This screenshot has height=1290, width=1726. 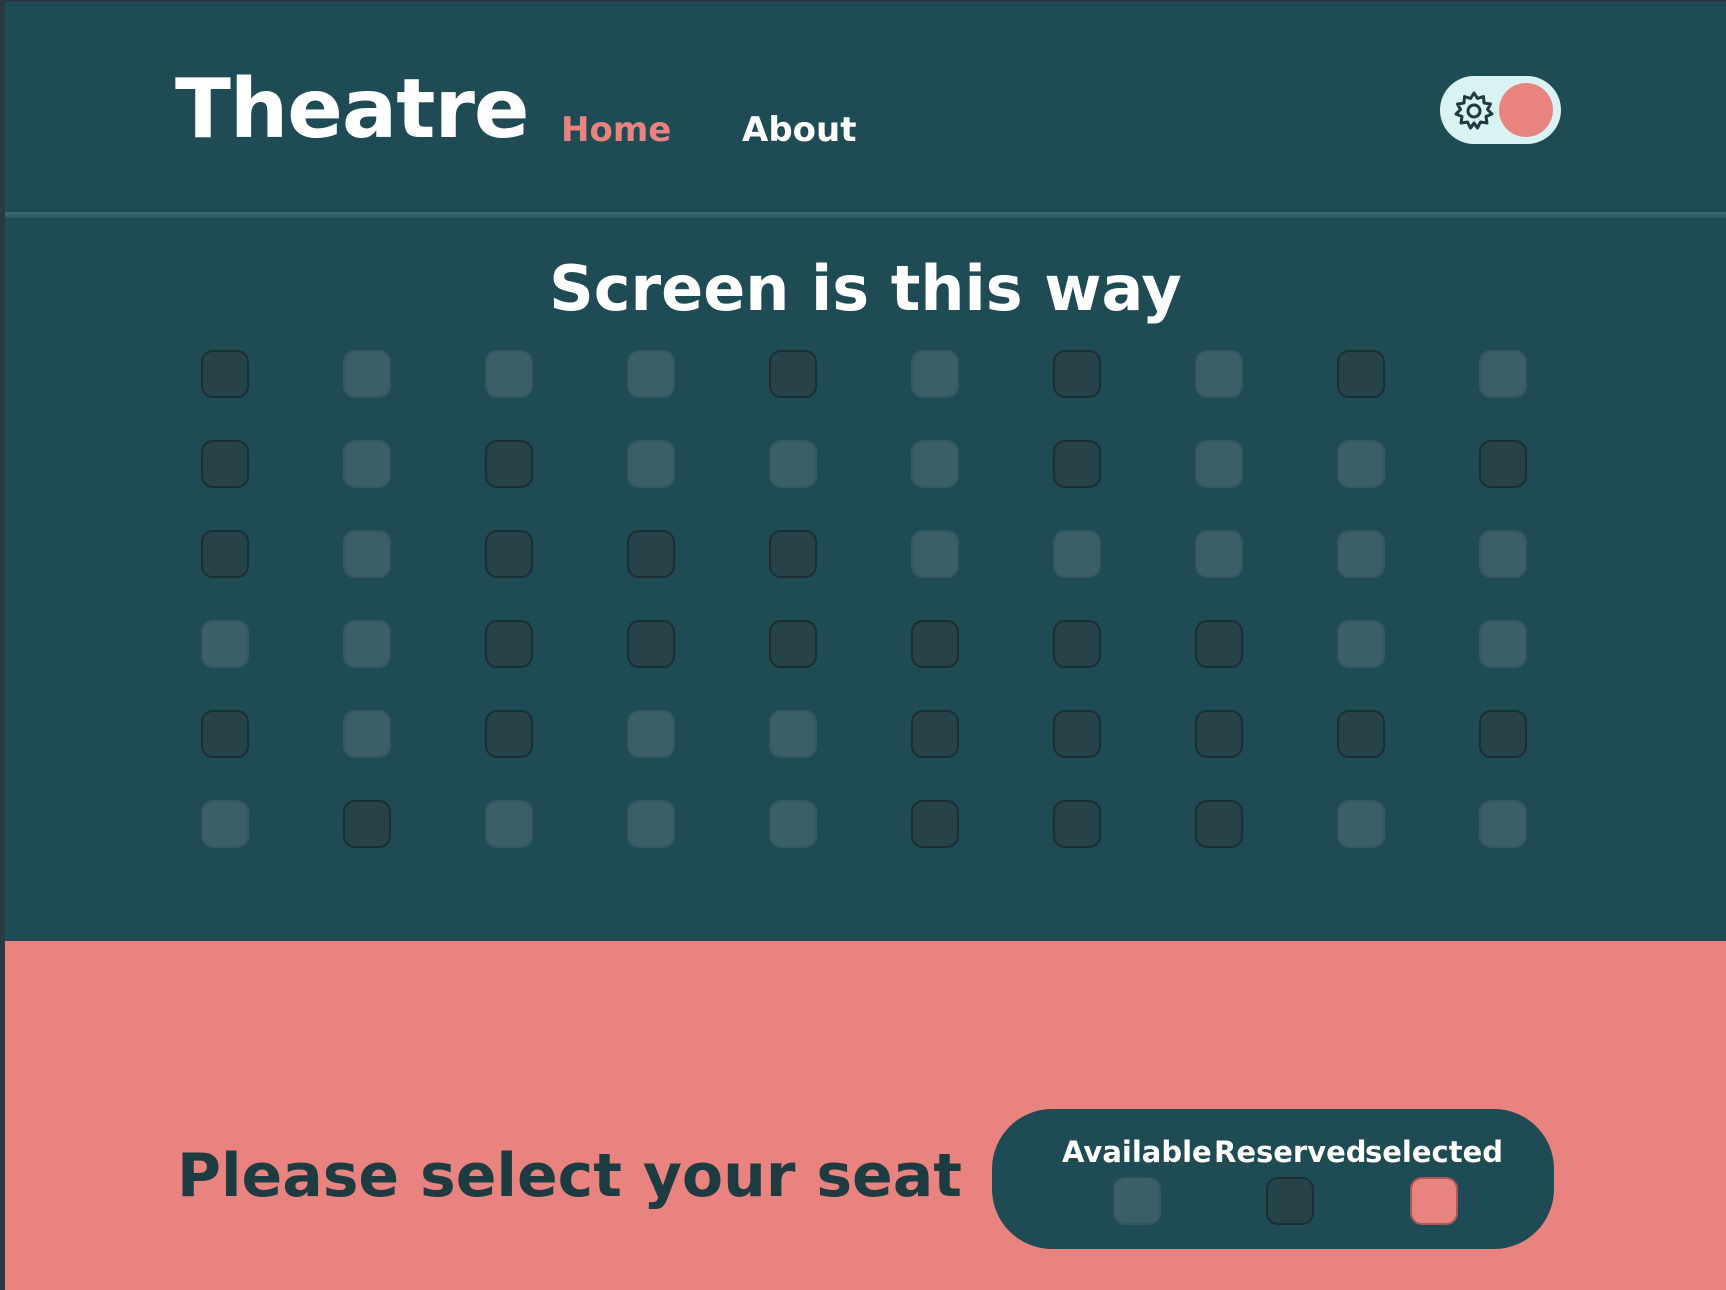 I want to click on legend-label: selected, so click(x=1434, y=1152).